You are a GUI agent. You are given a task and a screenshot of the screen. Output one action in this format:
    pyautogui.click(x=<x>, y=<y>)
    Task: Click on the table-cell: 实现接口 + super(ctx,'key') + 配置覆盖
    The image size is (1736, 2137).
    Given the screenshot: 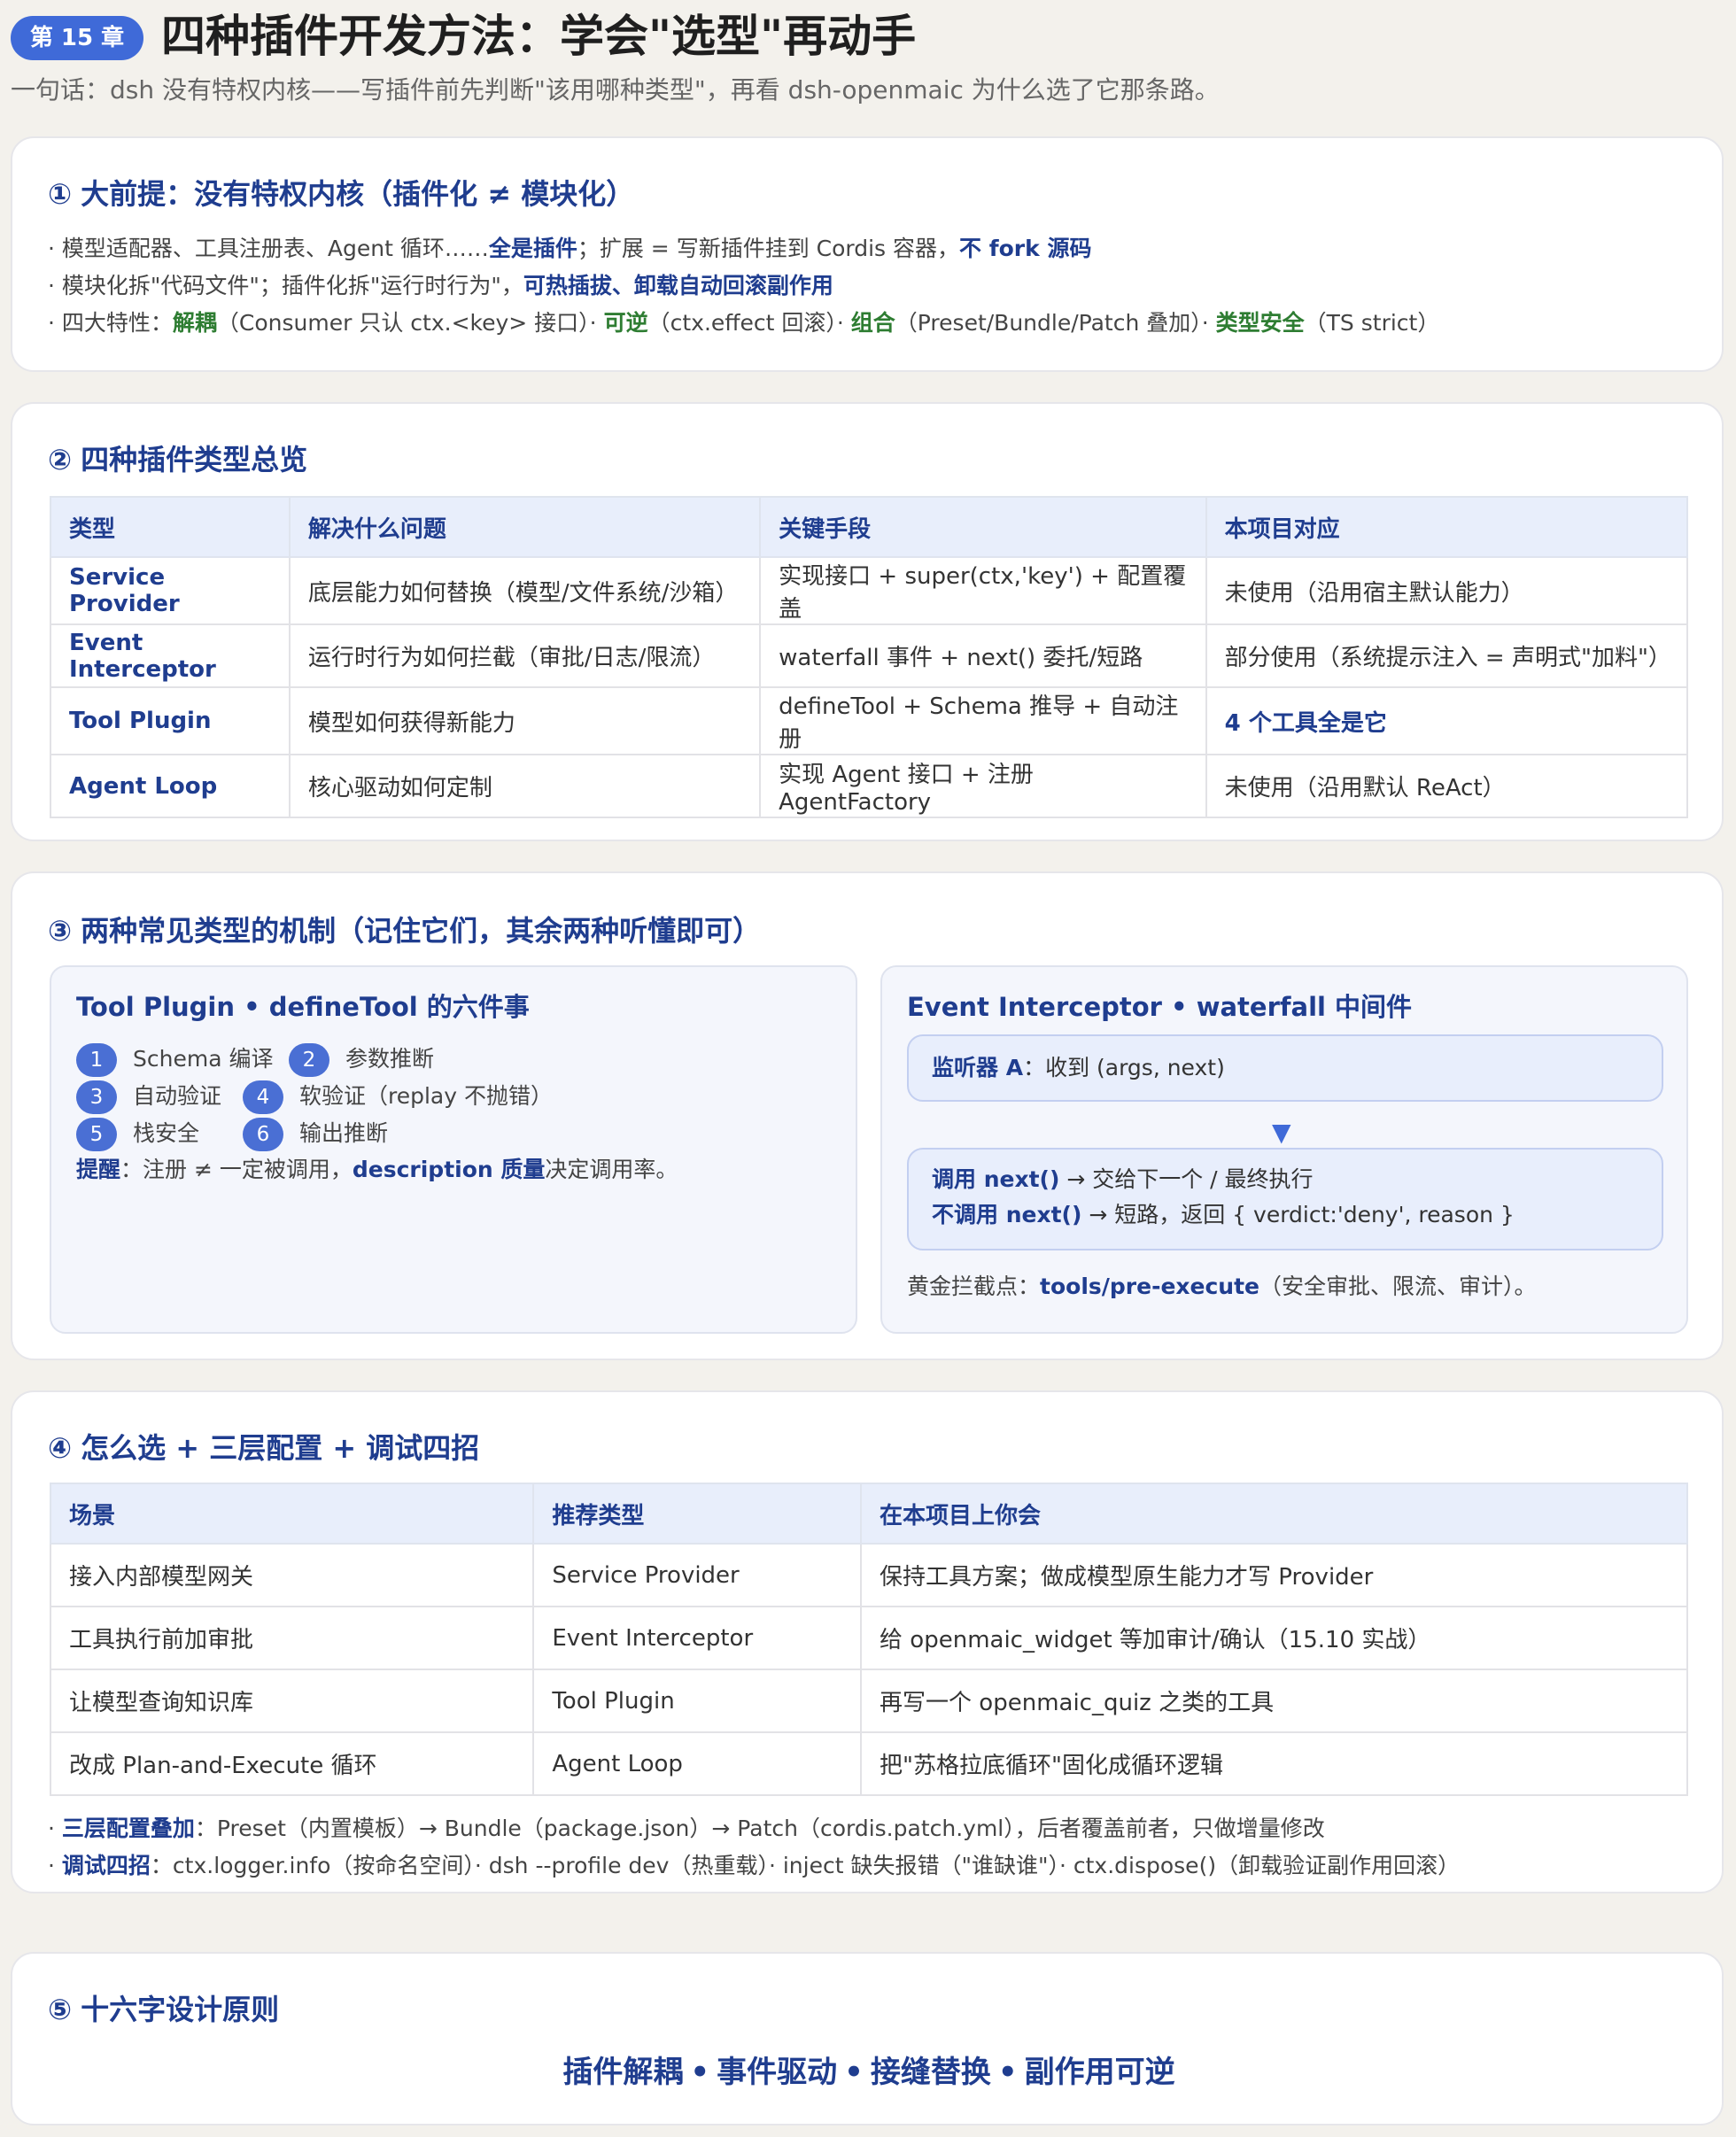 What is the action you would take?
    pyautogui.click(x=983, y=591)
    